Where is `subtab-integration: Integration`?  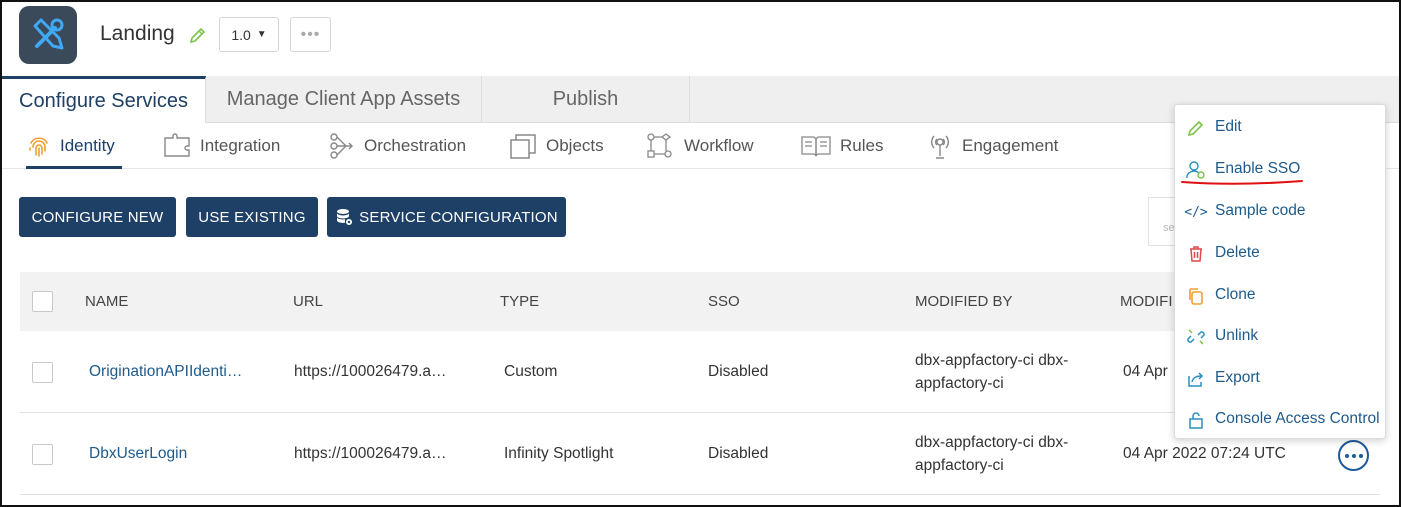 subtab-integration: Integration is located at coordinates (221, 146).